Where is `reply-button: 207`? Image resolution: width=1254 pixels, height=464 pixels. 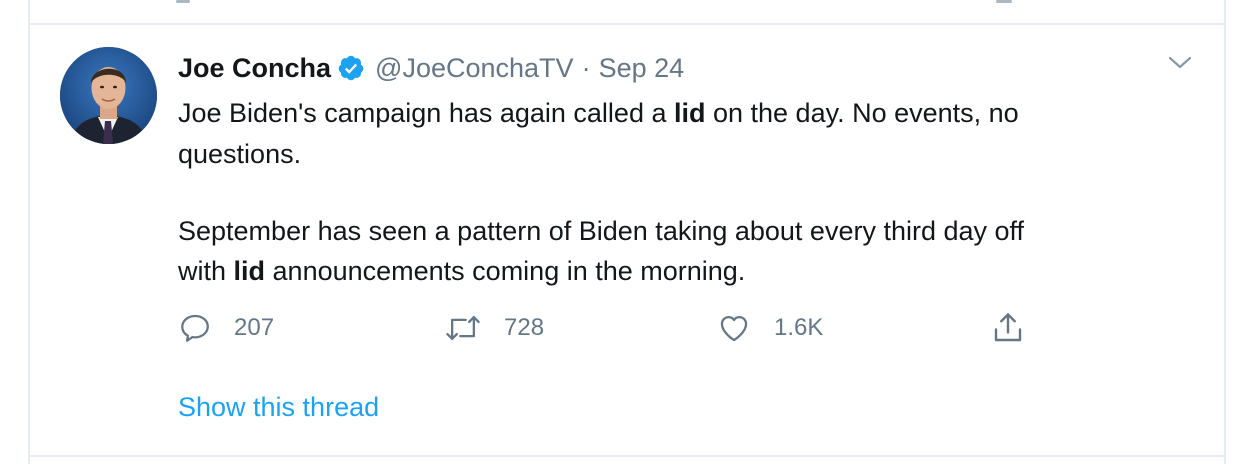 reply-button: 207 is located at coordinates (226, 328).